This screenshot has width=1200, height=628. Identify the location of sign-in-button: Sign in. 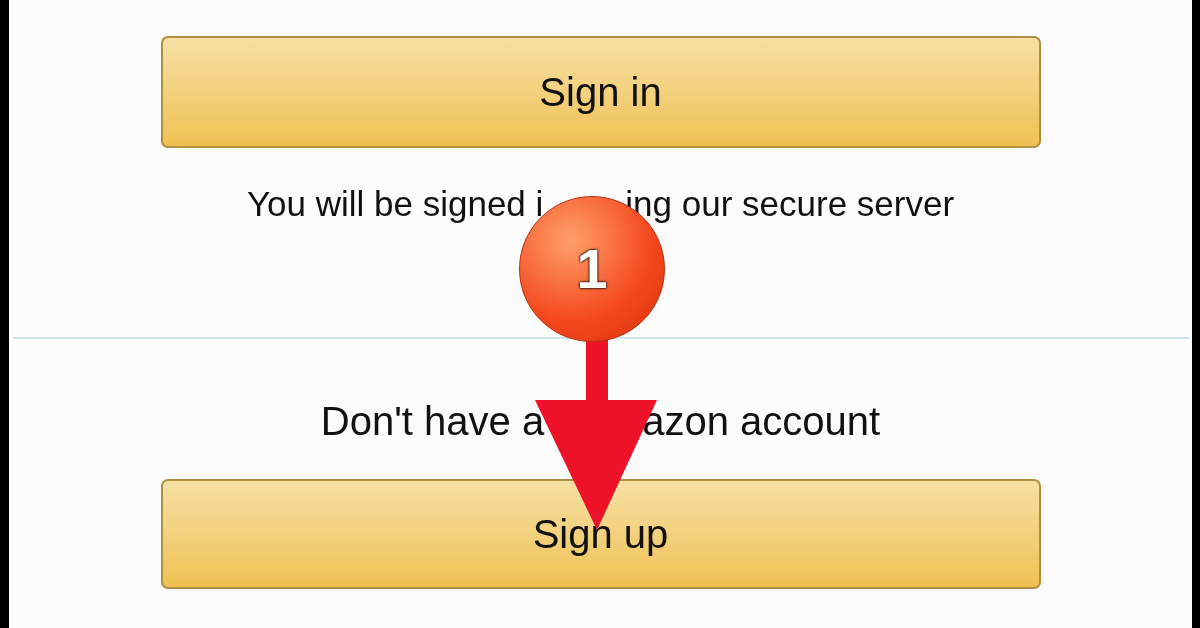
(600, 92).